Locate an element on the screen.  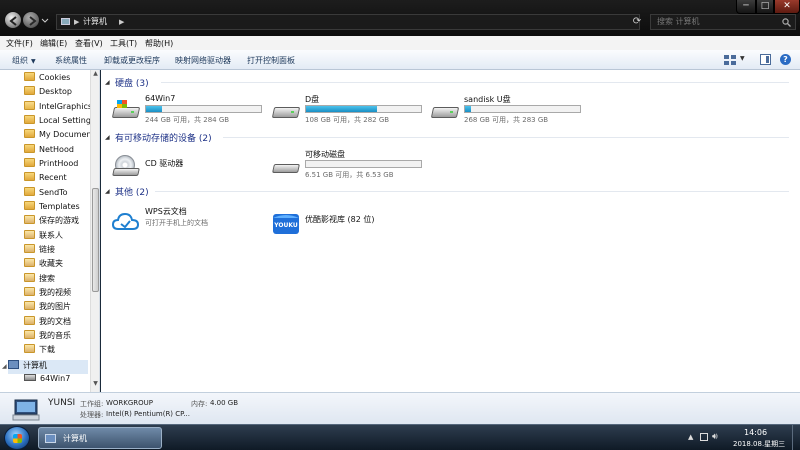
action-center-icon is located at coordinates (704, 437).